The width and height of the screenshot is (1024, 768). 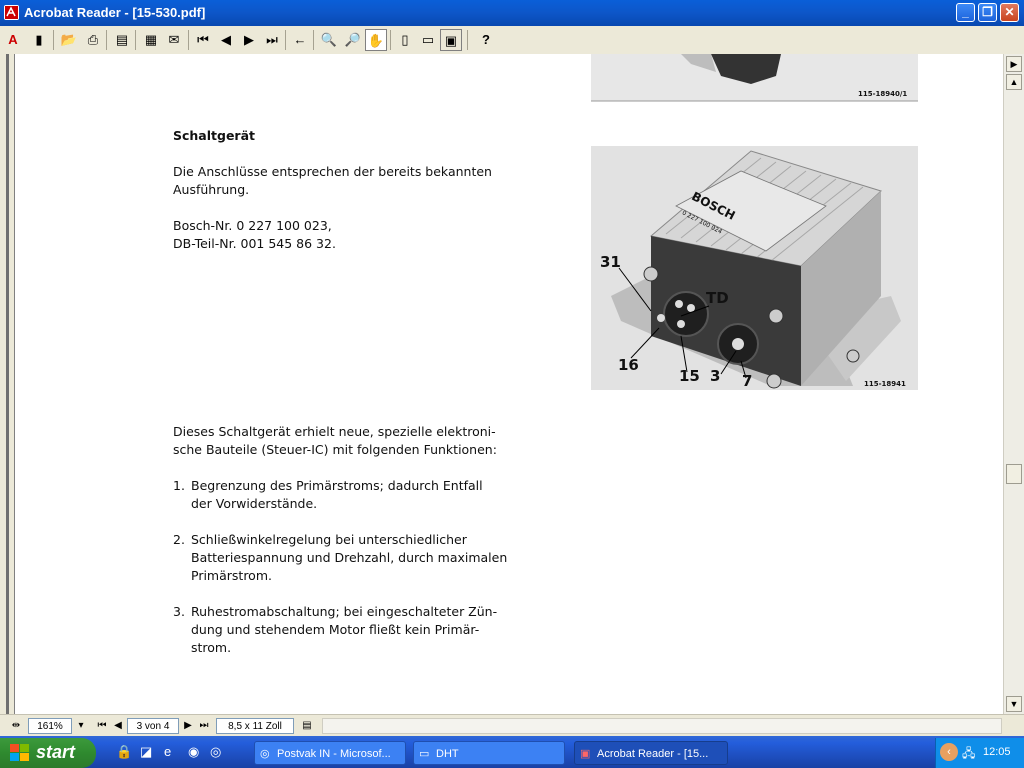 I want to click on quicklaunch-media-icon: ◉, so click(x=193, y=752).